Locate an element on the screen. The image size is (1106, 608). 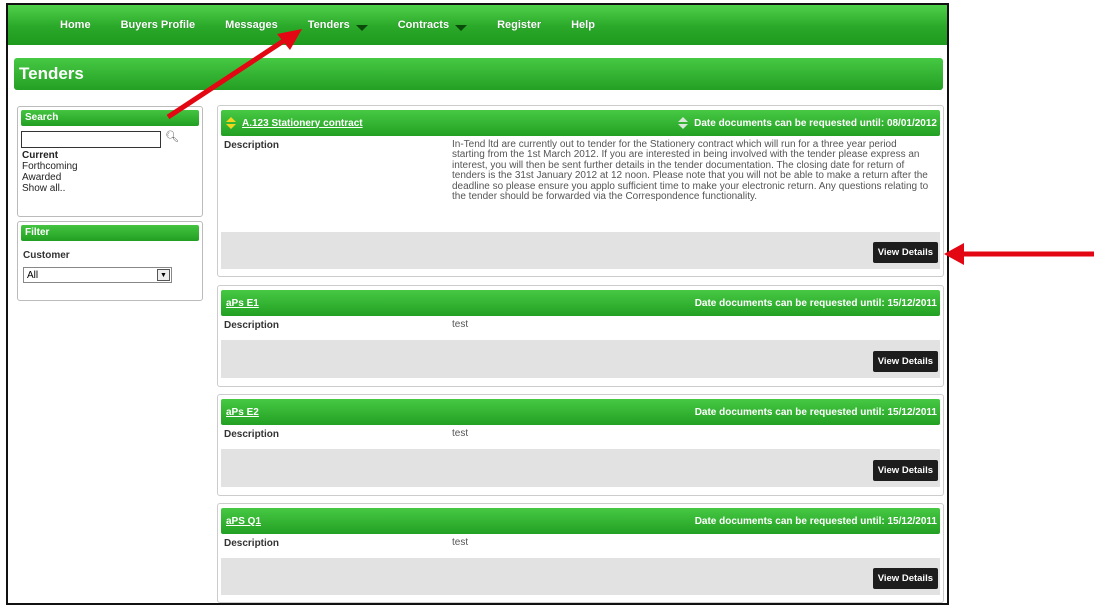
nav-home-label: Home is located at coordinates (75, 25).